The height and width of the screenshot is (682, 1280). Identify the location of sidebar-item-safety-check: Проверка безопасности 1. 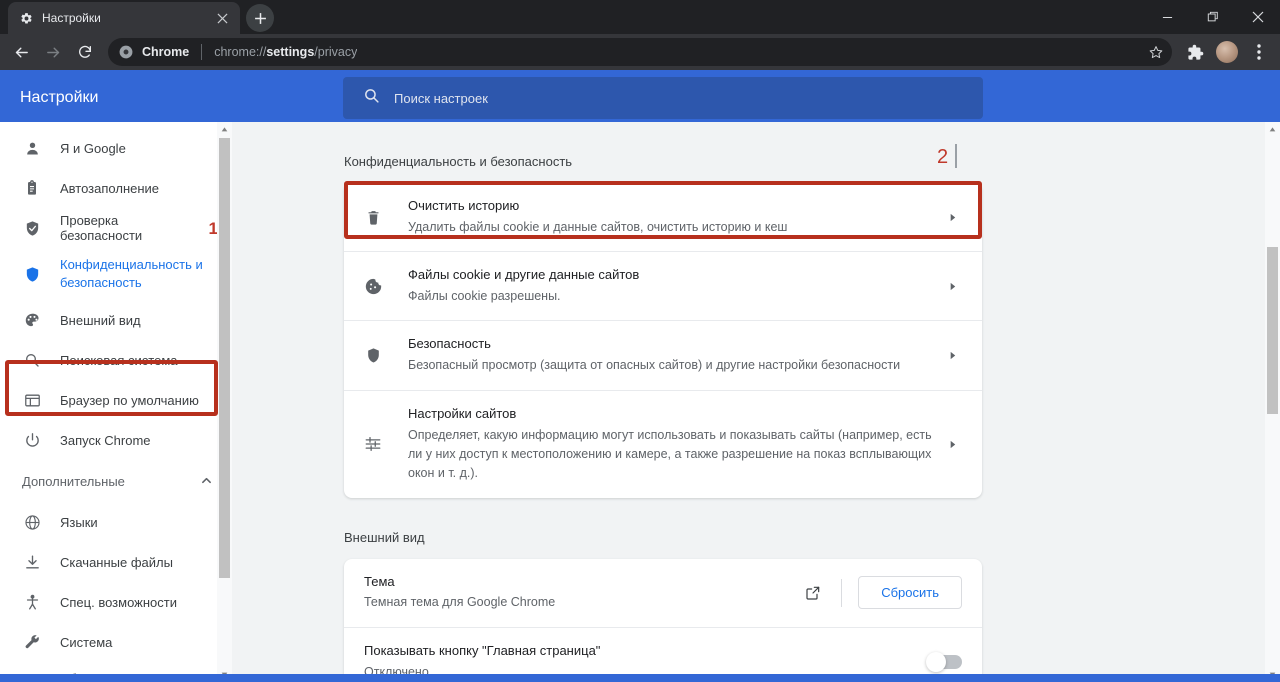
(116, 228).